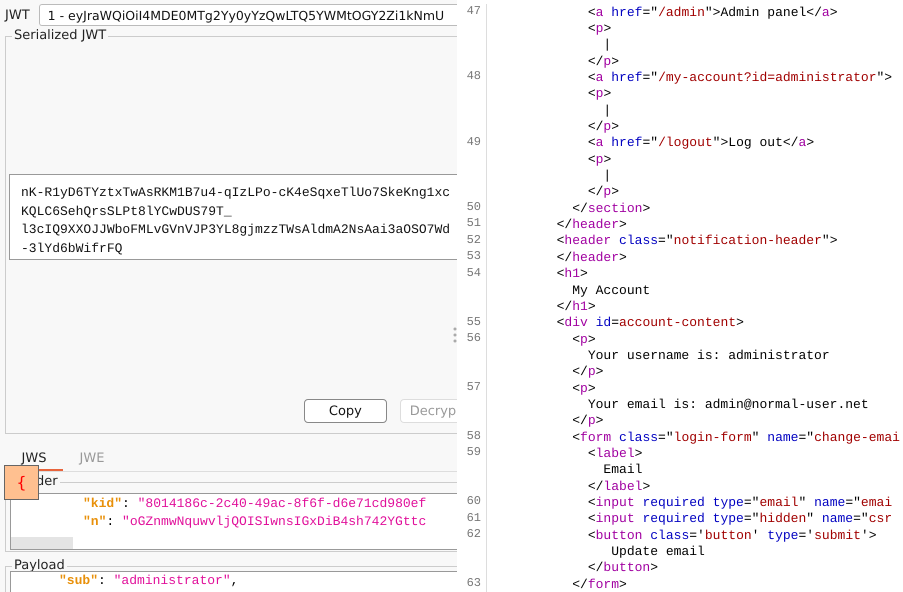 This screenshot has width=903, height=592. I want to click on line-number: 58, so click(473, 435).